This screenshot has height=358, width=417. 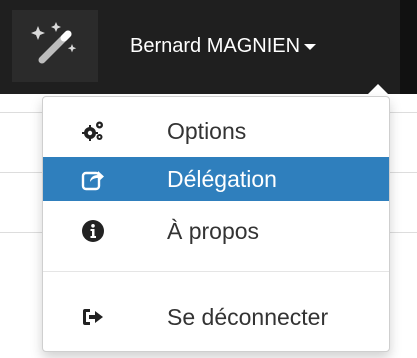 I want to click on menu-item-delegation: Délégation, so click(x=216, y=179).